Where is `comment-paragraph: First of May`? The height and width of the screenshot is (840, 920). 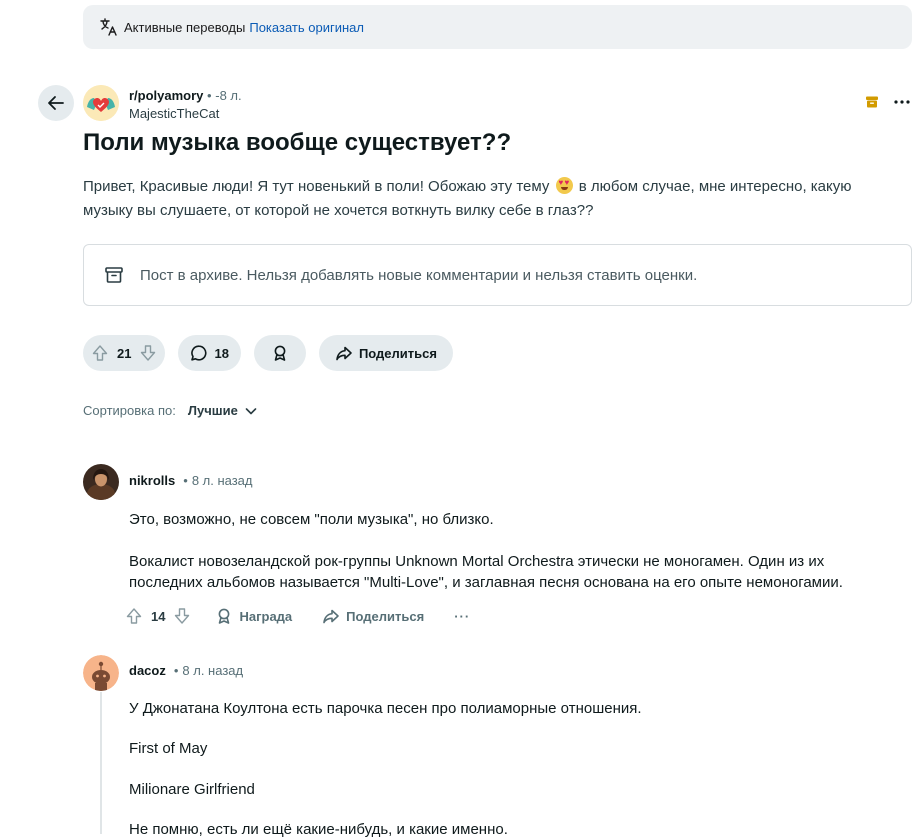
comment-paragraph: First of May is located at coordinates (168, 748).